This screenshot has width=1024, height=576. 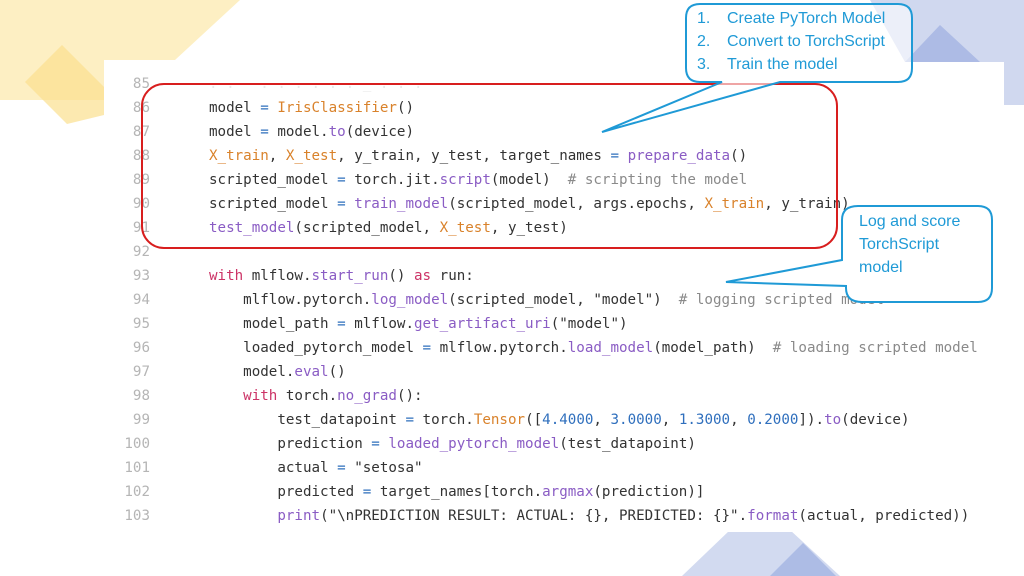 I want to click on code-token: torch.jit., so click(x=392, y=180).